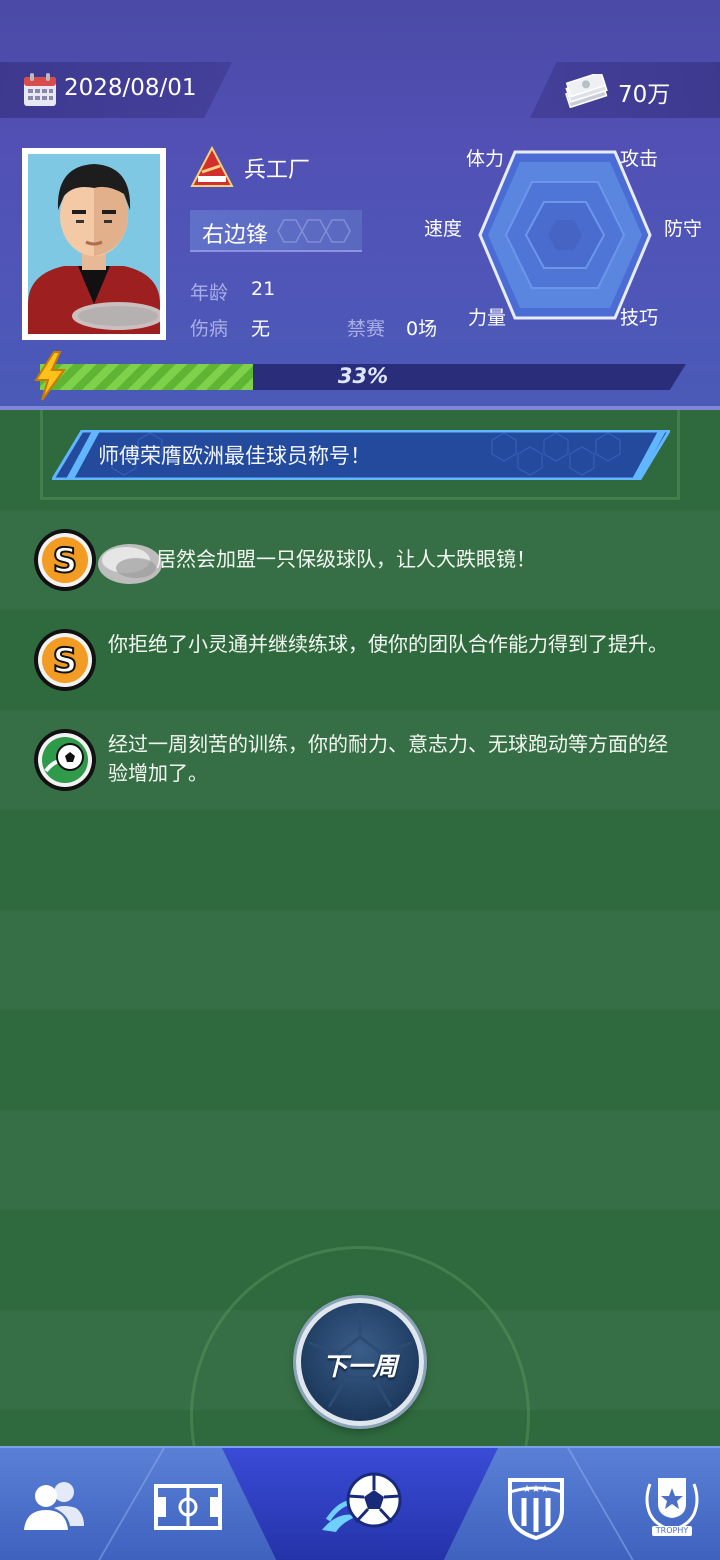  I want to click on energy-progress-bar: 33%, so click(361, 376).